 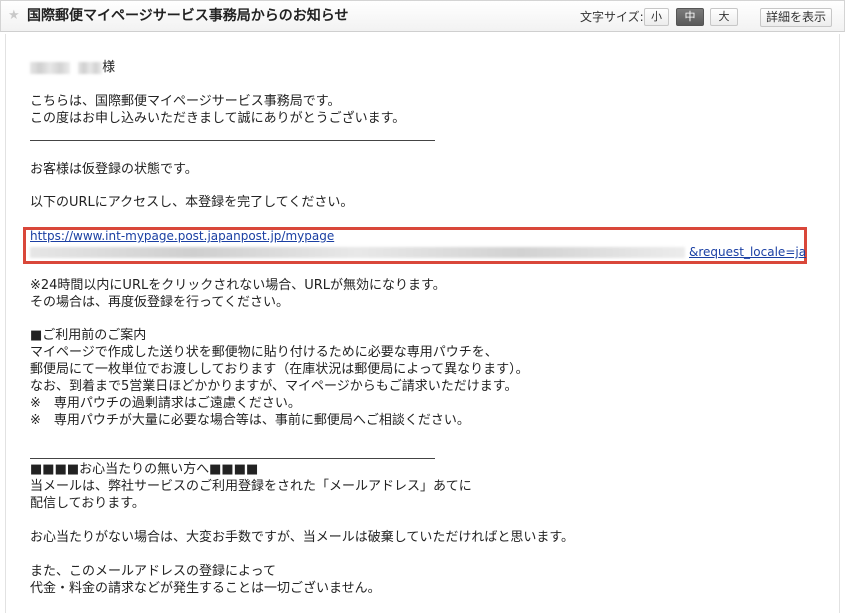 What do you see at coordinates (279, 369) in the screenshot?
I see `notice-line: 郵便局にて一枚単位でお渡ししております（在庫状況は郵便局によって異なります）。` at bounding box center [279, 369].